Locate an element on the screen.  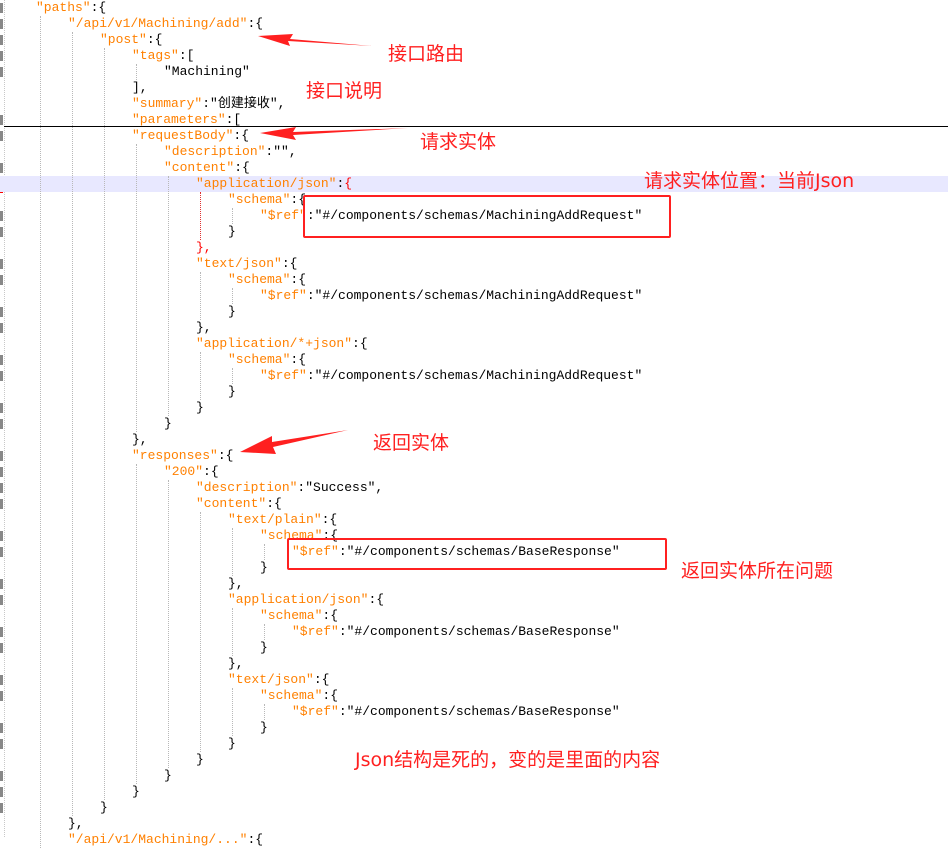
annotation-request-entity-location: 请求实体位置：当前Json is located at coordinates (749, 181).